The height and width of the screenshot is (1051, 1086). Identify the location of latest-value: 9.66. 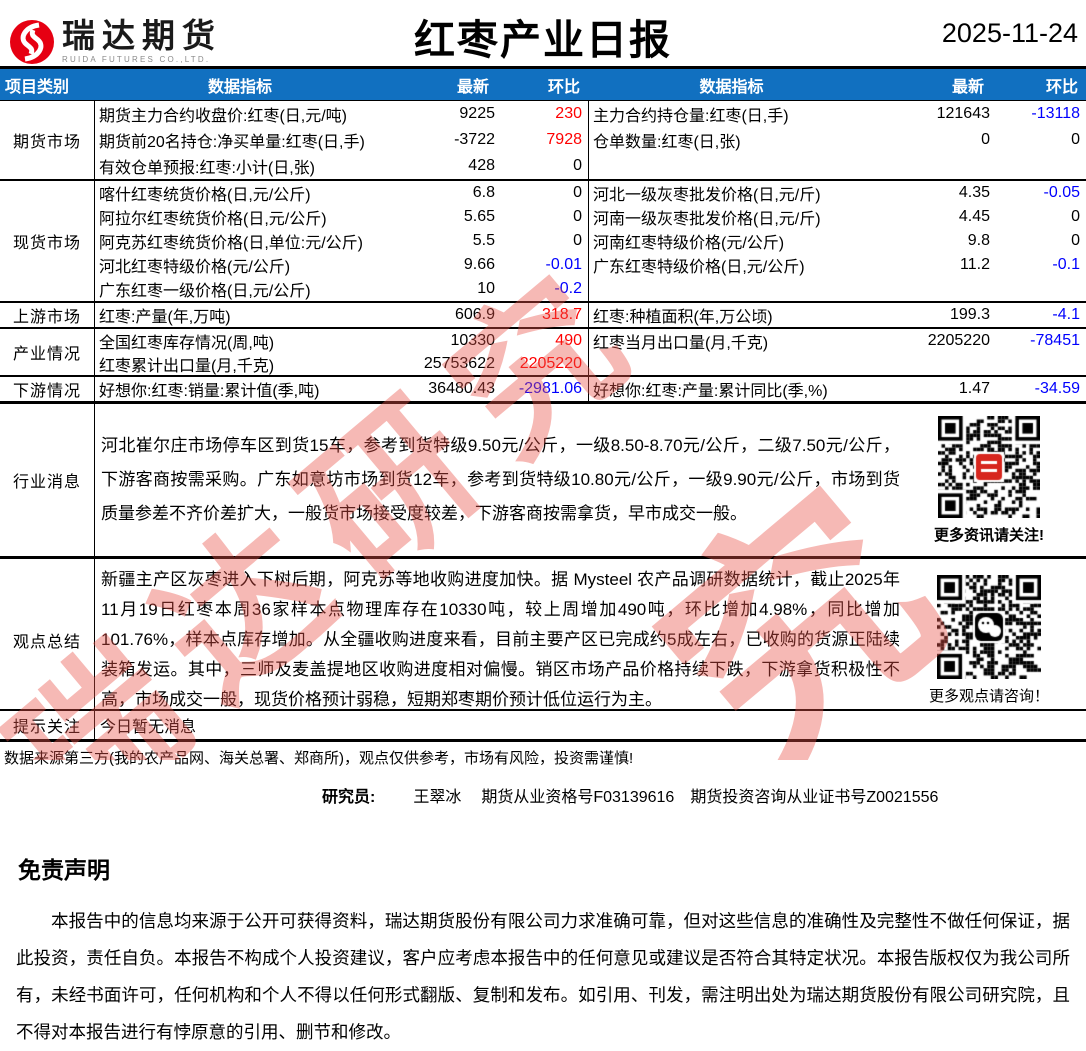
(479, 264).